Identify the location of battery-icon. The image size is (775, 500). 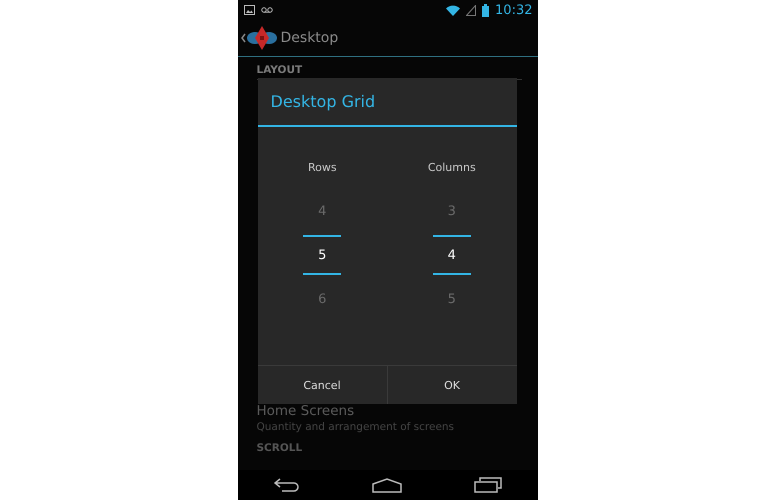
(486, 10).